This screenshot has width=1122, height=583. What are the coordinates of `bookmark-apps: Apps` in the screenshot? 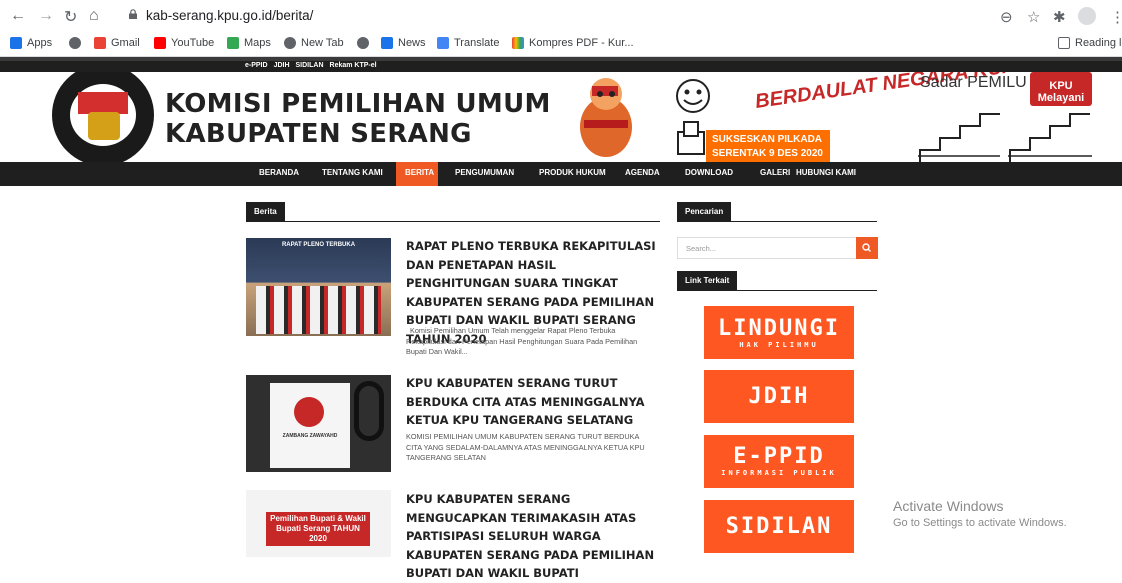 It's located at (31, 43).